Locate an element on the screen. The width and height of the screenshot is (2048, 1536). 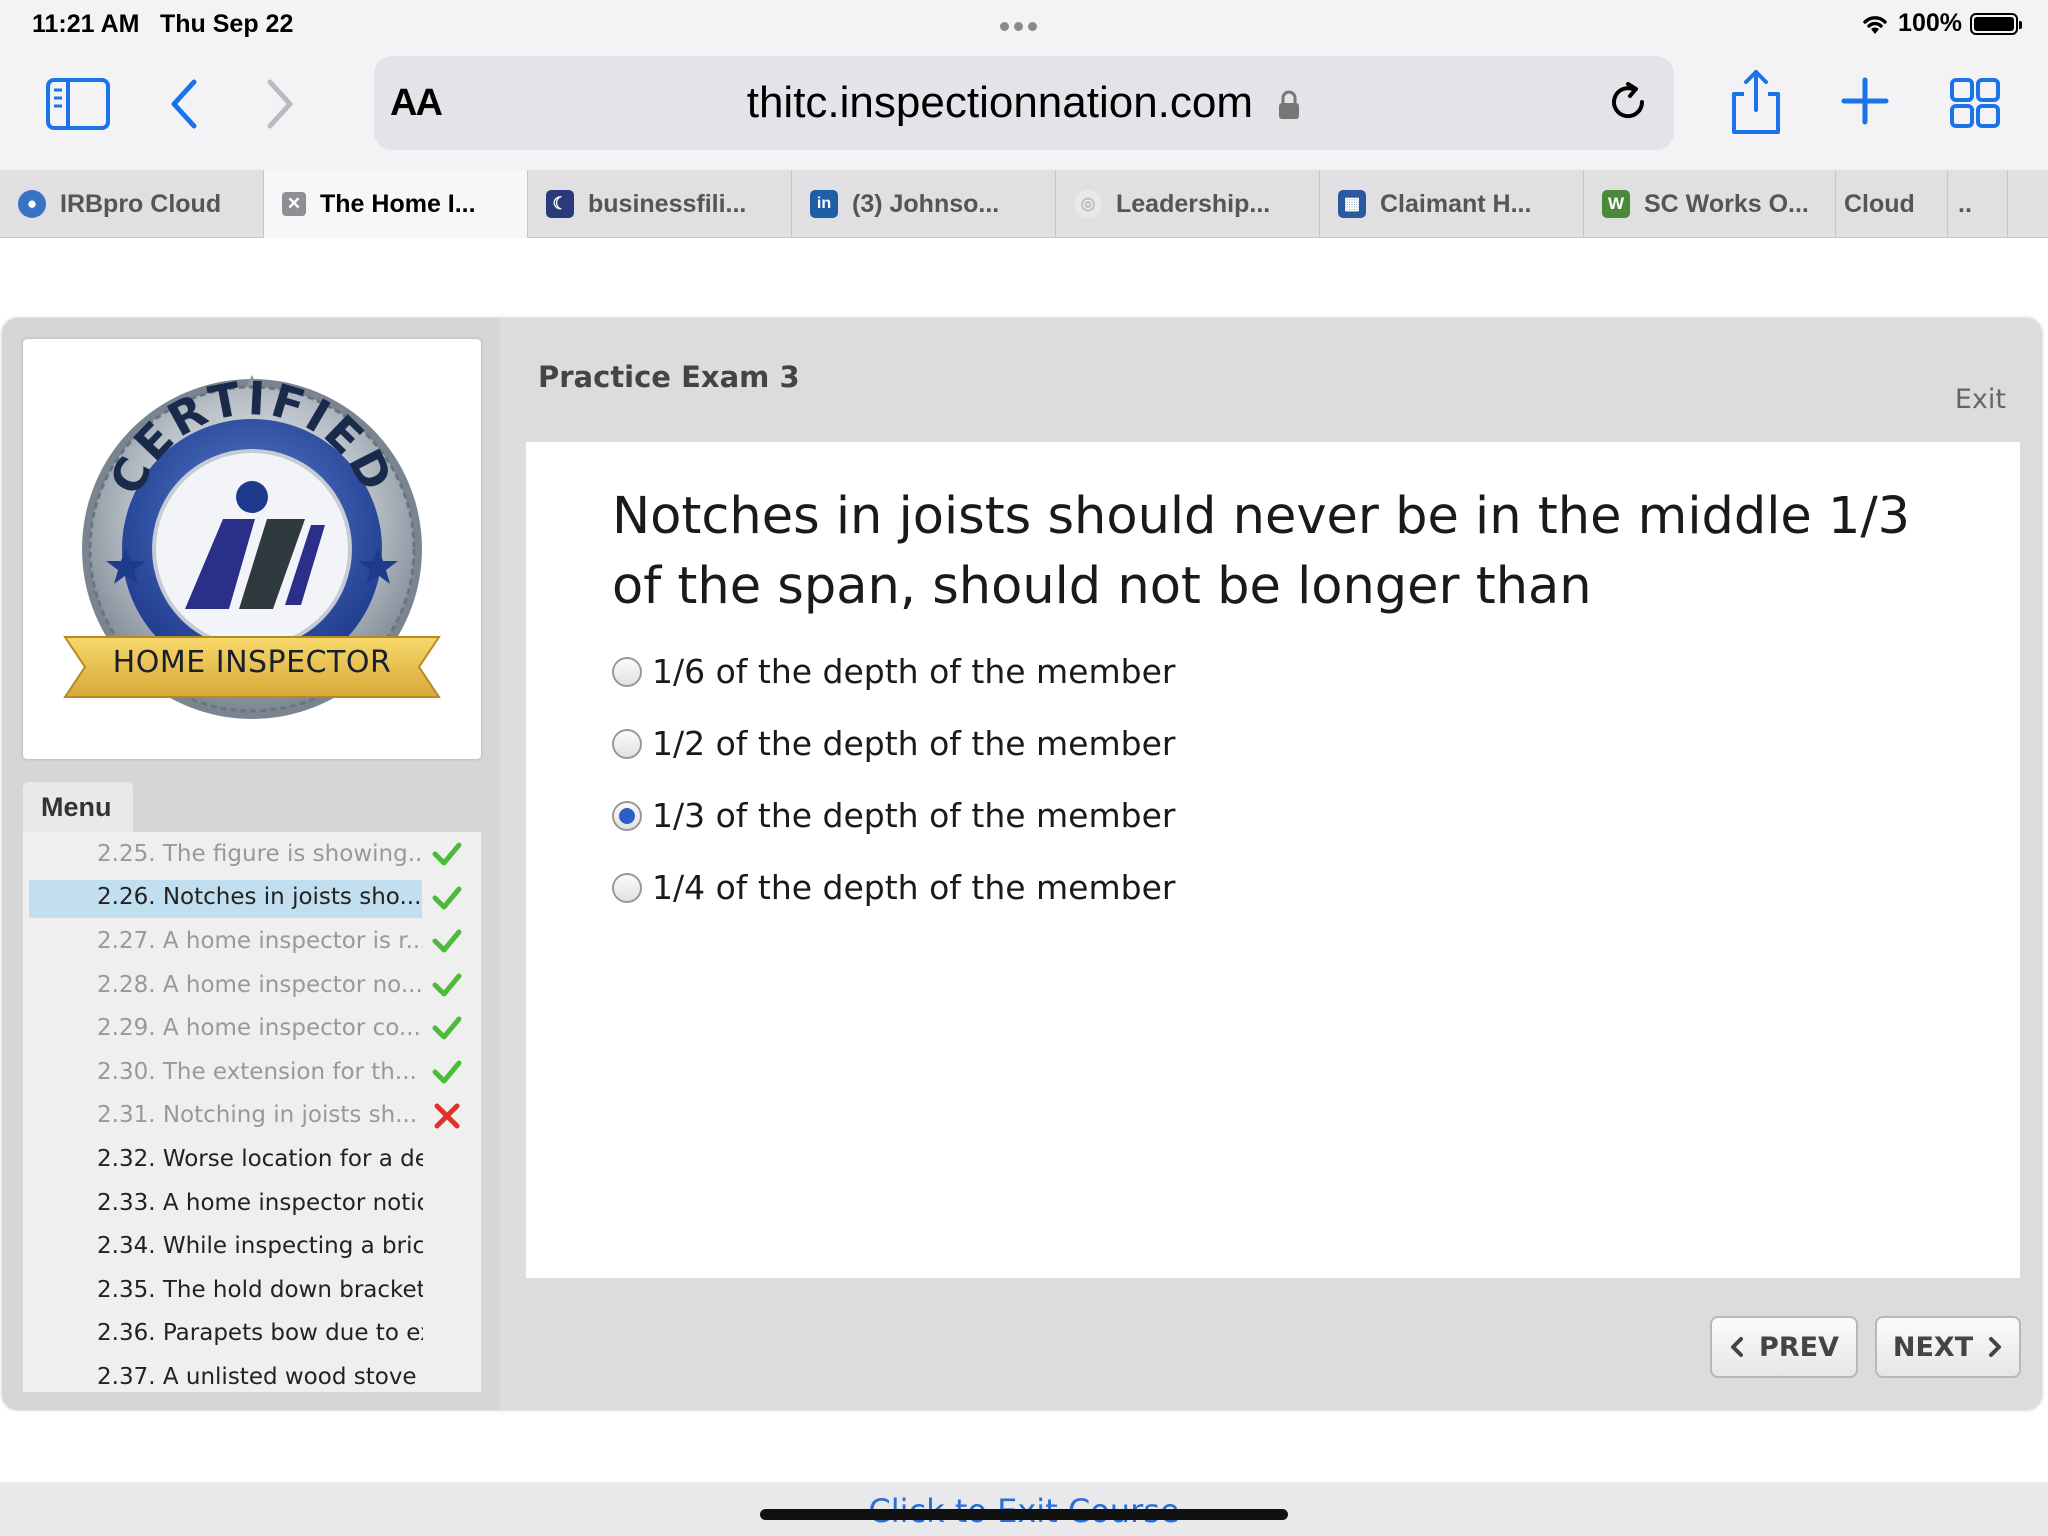
home-indicator is located at coordinates (1024, 1514).